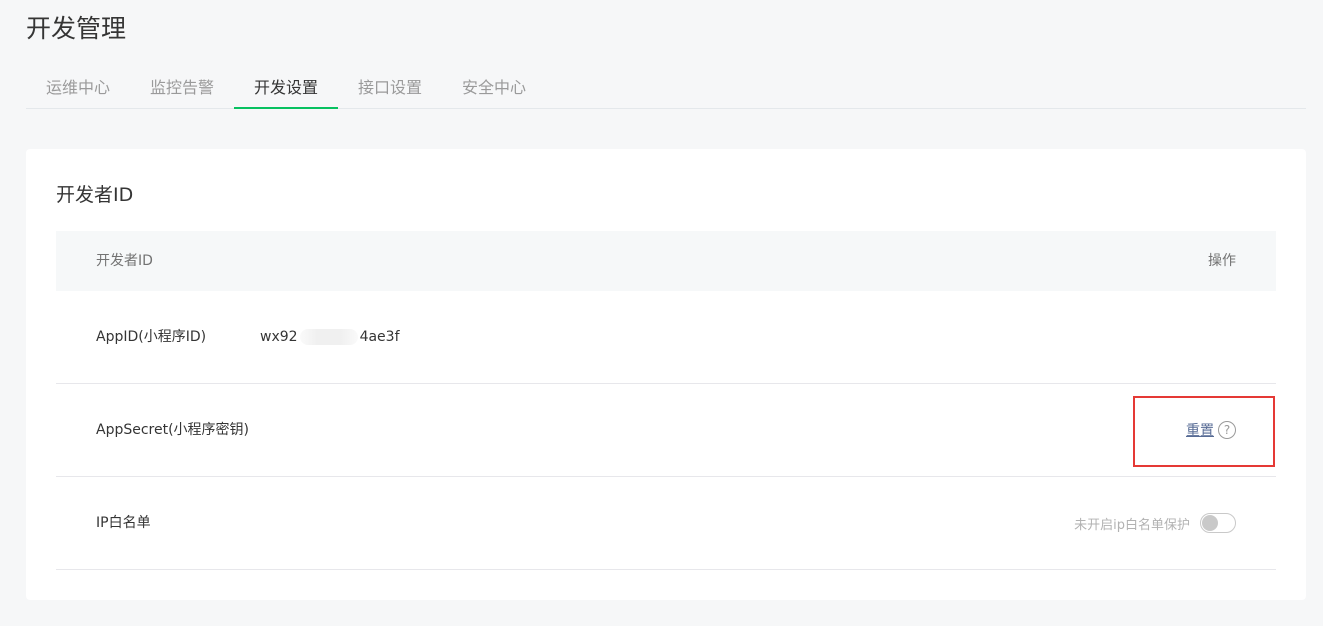 The height and width of the screenshot is (626, 1323). Describe the element at coordinates (279, 337) in the screenshot. I see `appid-value-prefix: wx92` at that location.